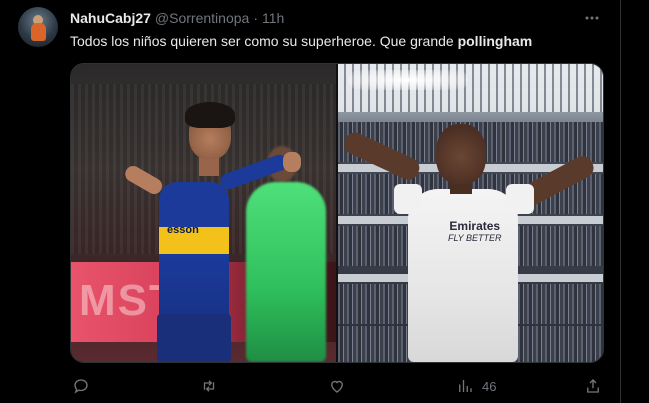 This screenshot has height=403, width=649. What do you see at coordinates (489, 386) in the screenshot?
I see `views-count: 46` at bounding box center [489, 386].